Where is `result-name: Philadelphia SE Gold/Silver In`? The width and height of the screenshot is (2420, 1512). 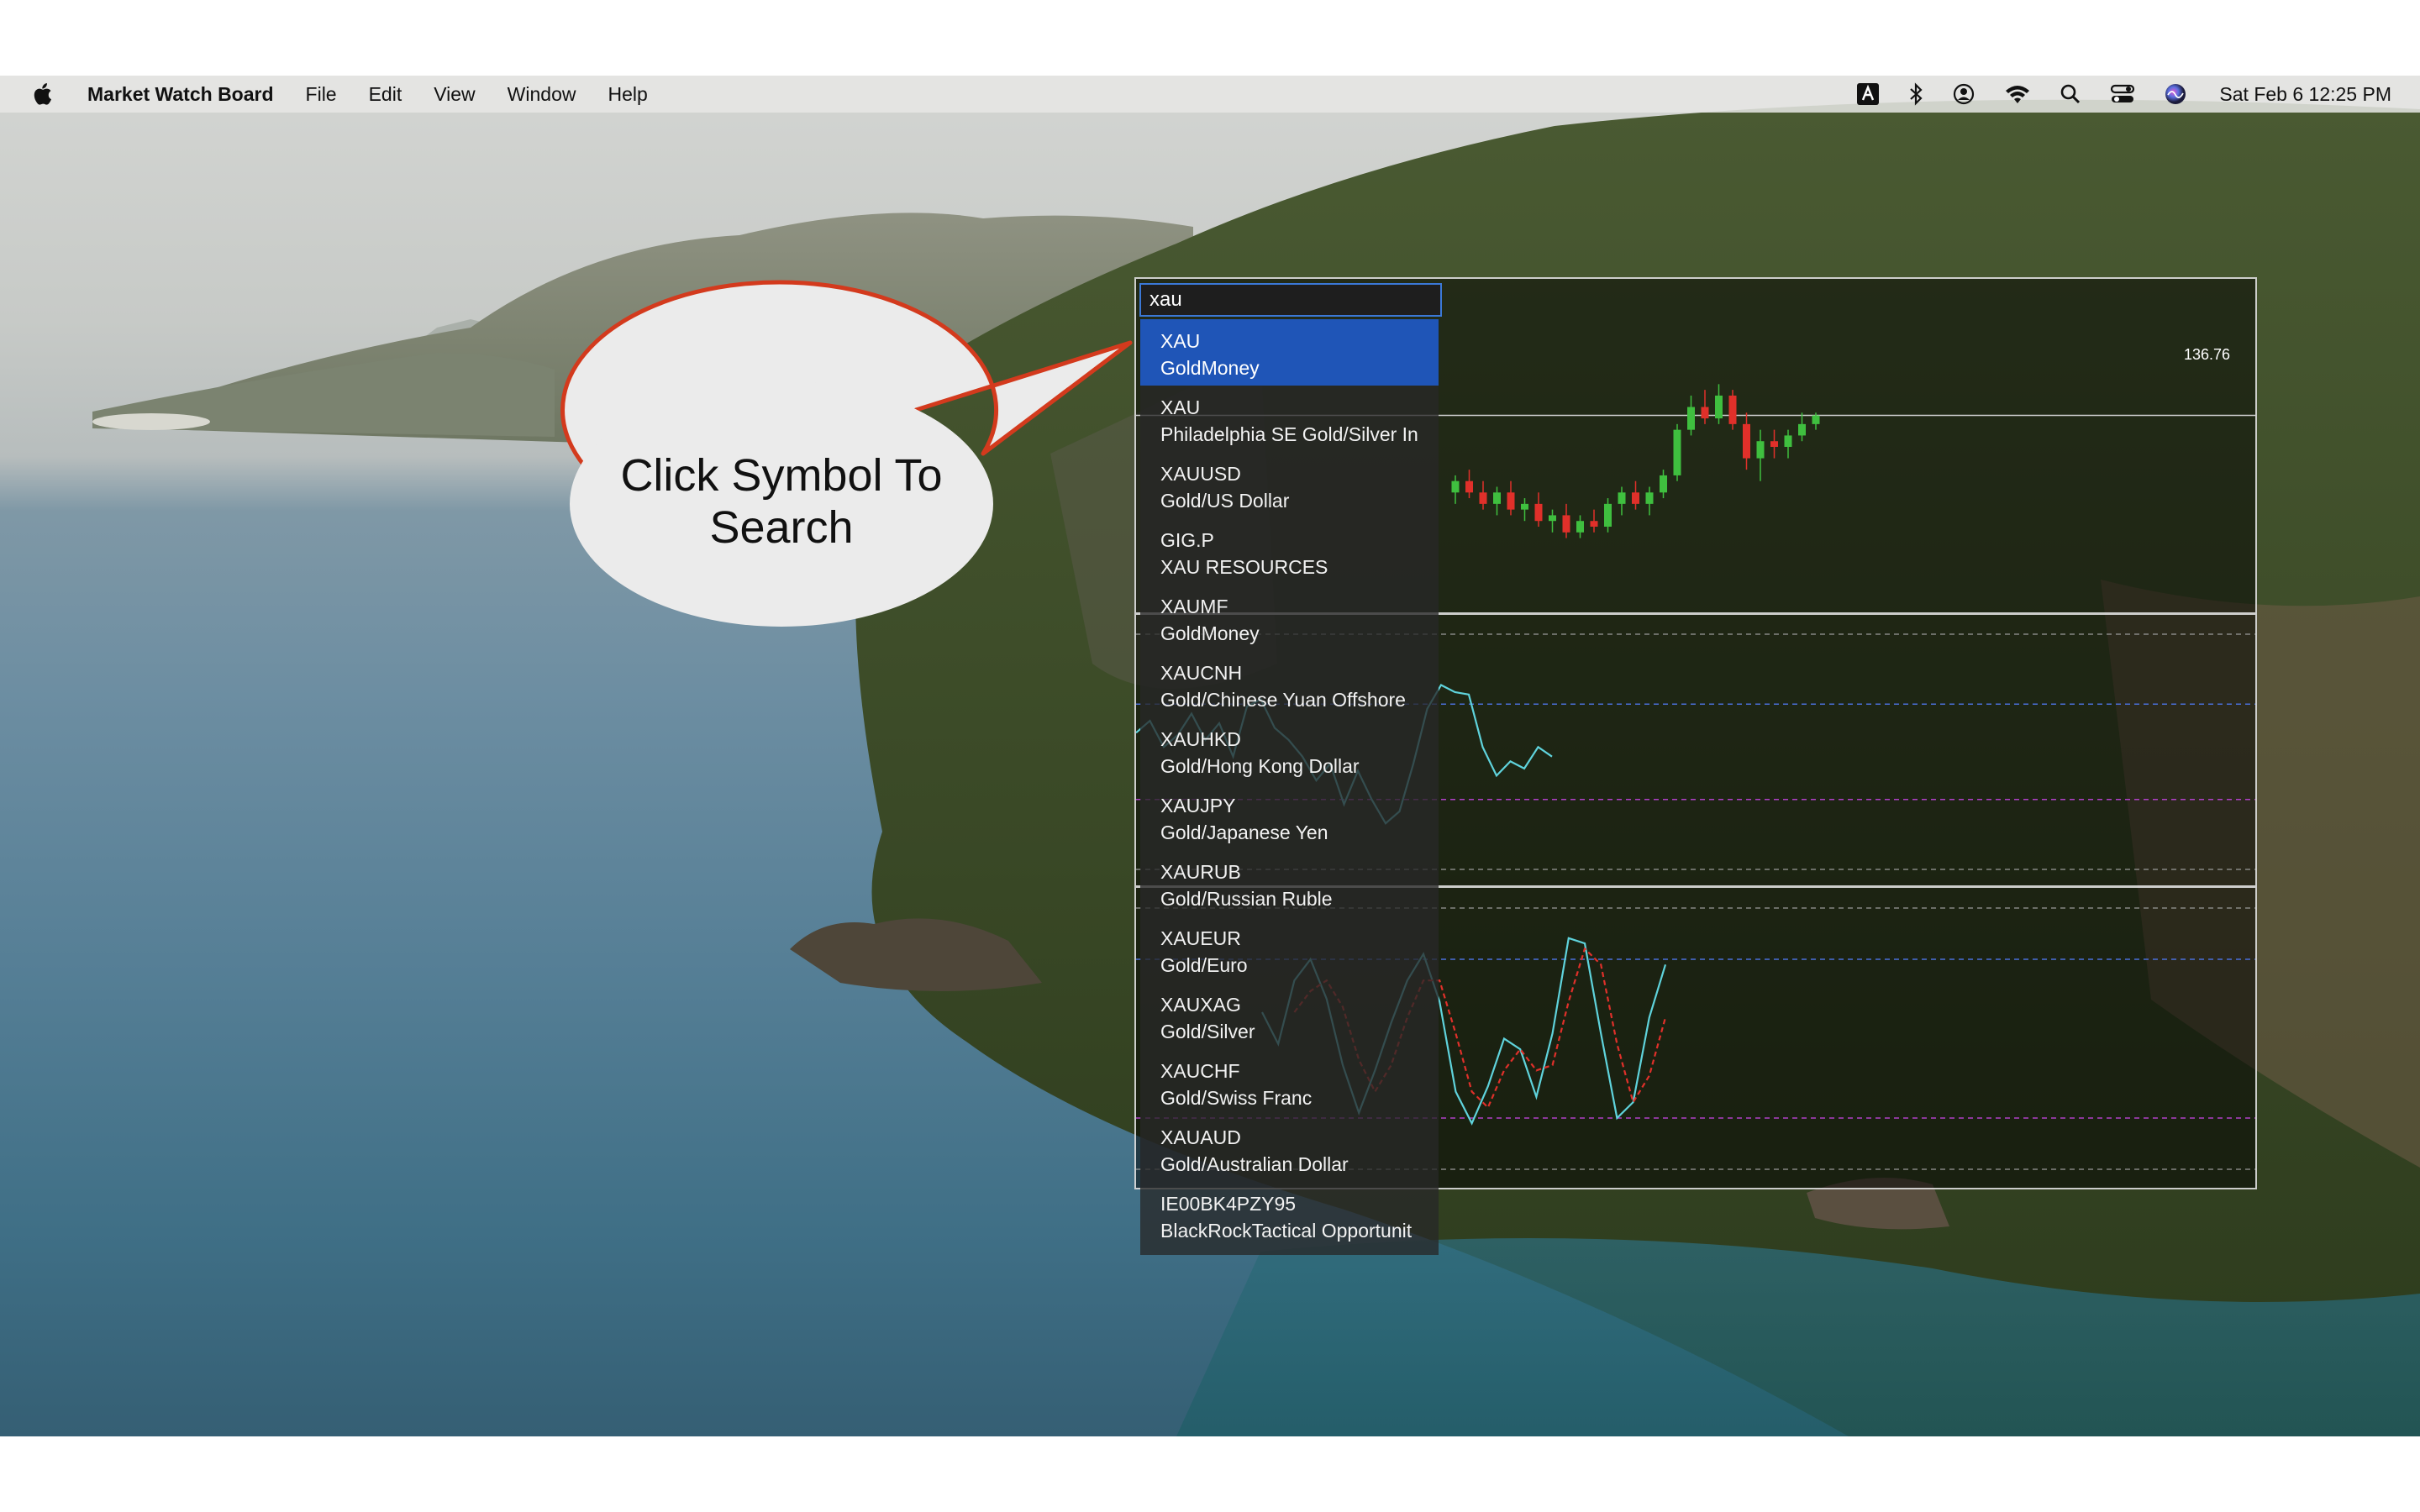 result-name: Philadelphia SE Gold/Silver In is located at coordinates (1289, 434).